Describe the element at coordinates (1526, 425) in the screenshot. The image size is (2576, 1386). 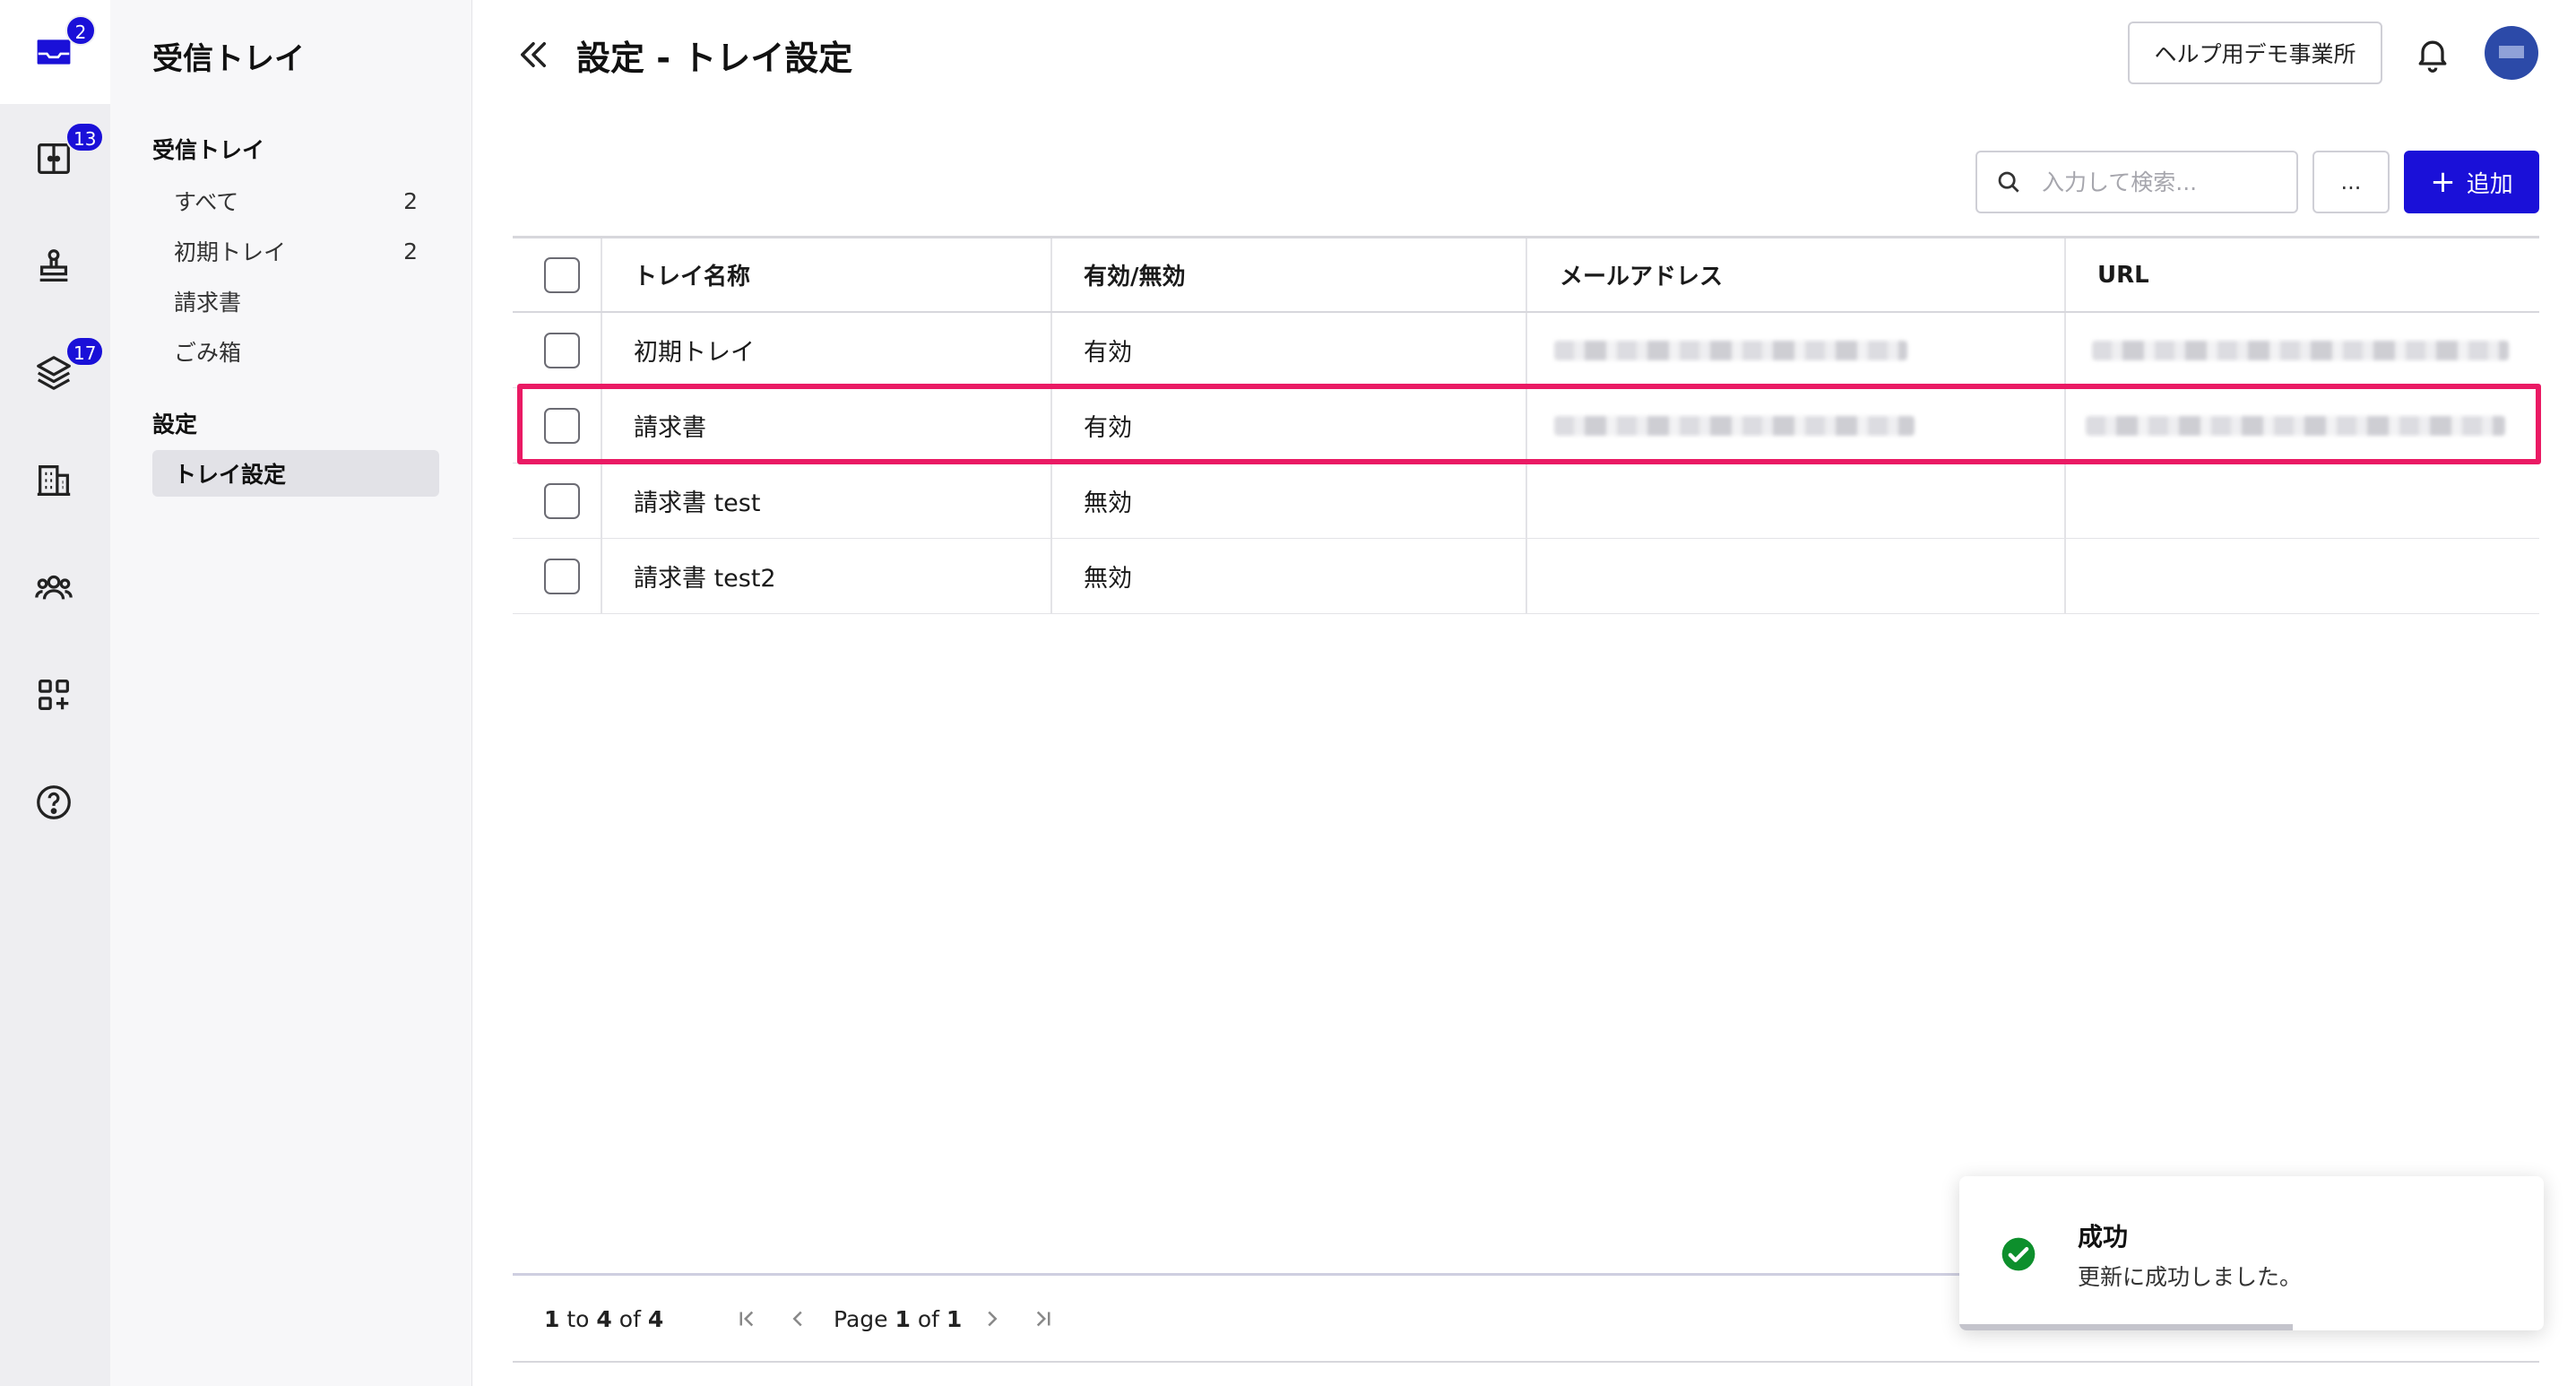
I see `table-row: 請求書 有効` at that location.